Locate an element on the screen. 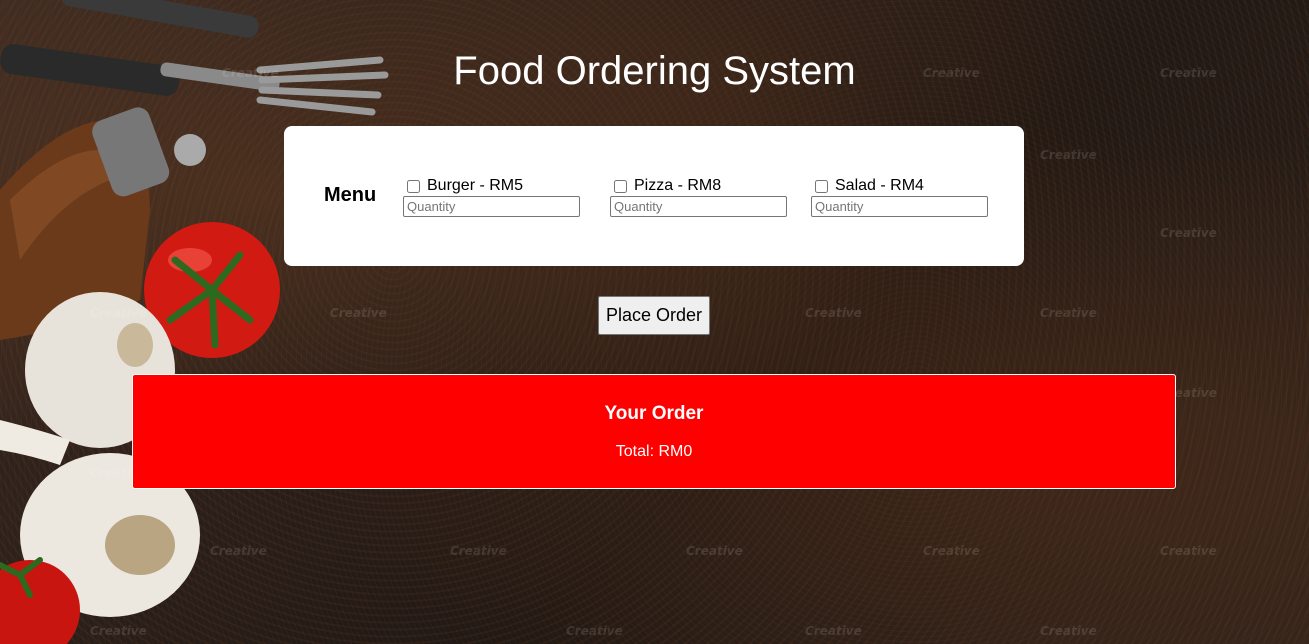 Image resolution: width=1309 pixels, height=644 pixels. salad-quantity-input is located at coordinates (899, 206).